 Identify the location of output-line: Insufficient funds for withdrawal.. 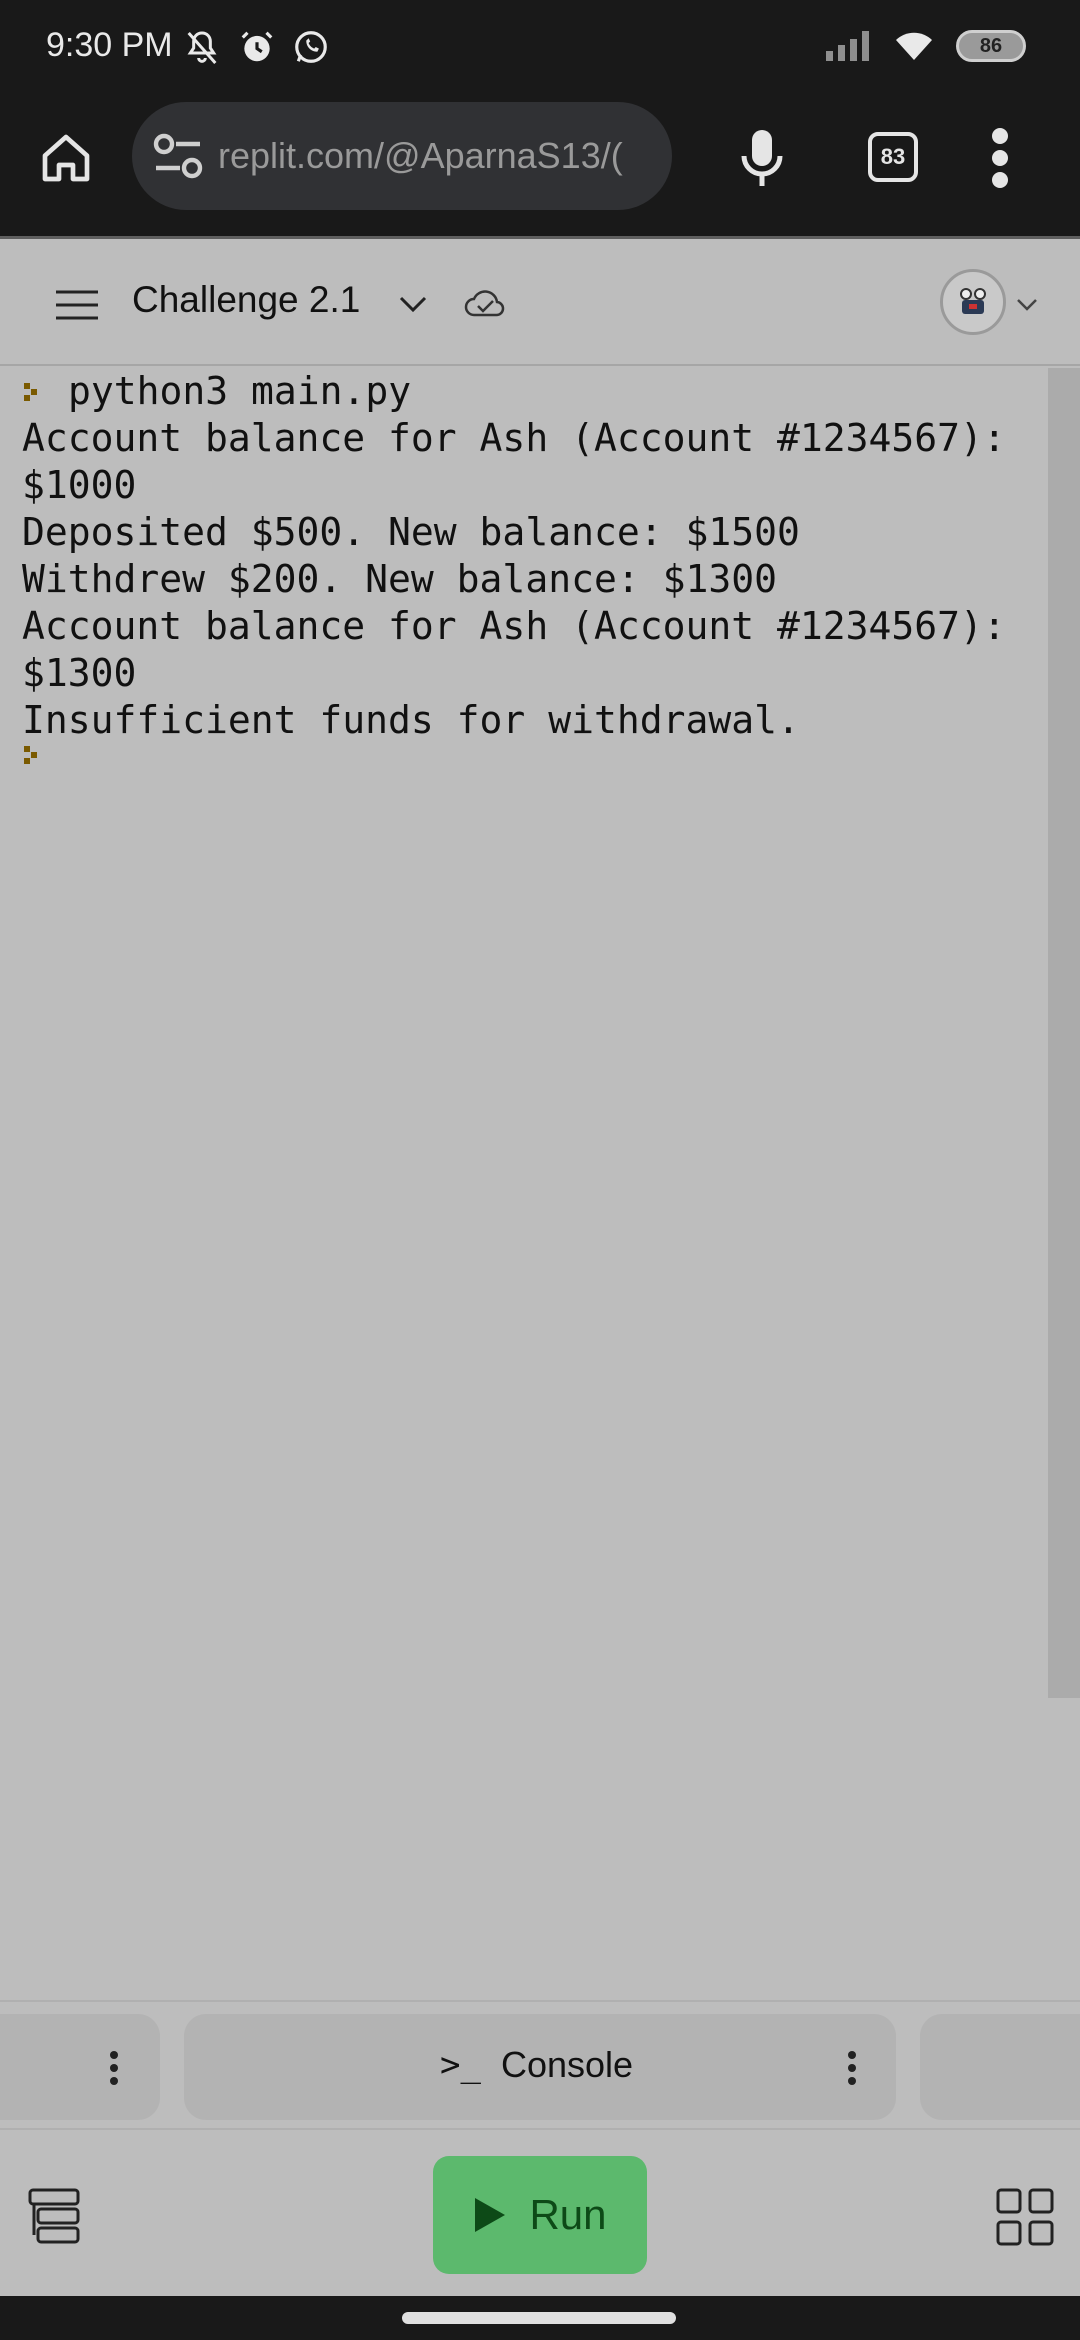
(411, 720).